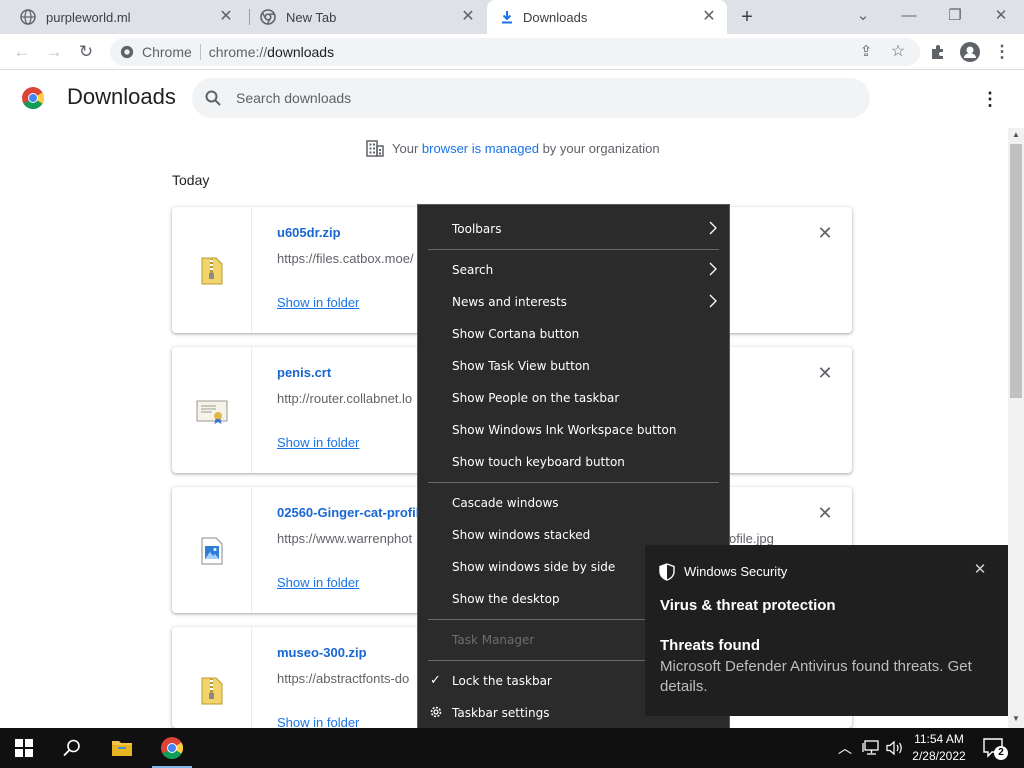  Describe the element at coordinates (22, 52) in the screenshot. I see `back-arrow-icon: ←` at that location.